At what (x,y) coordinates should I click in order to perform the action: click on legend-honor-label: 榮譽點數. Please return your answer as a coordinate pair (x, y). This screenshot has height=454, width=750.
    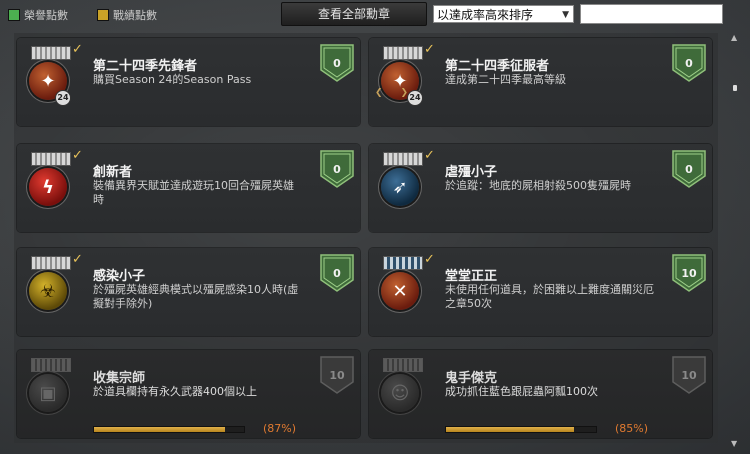
    Looking at the image, I should click on (46, 15).